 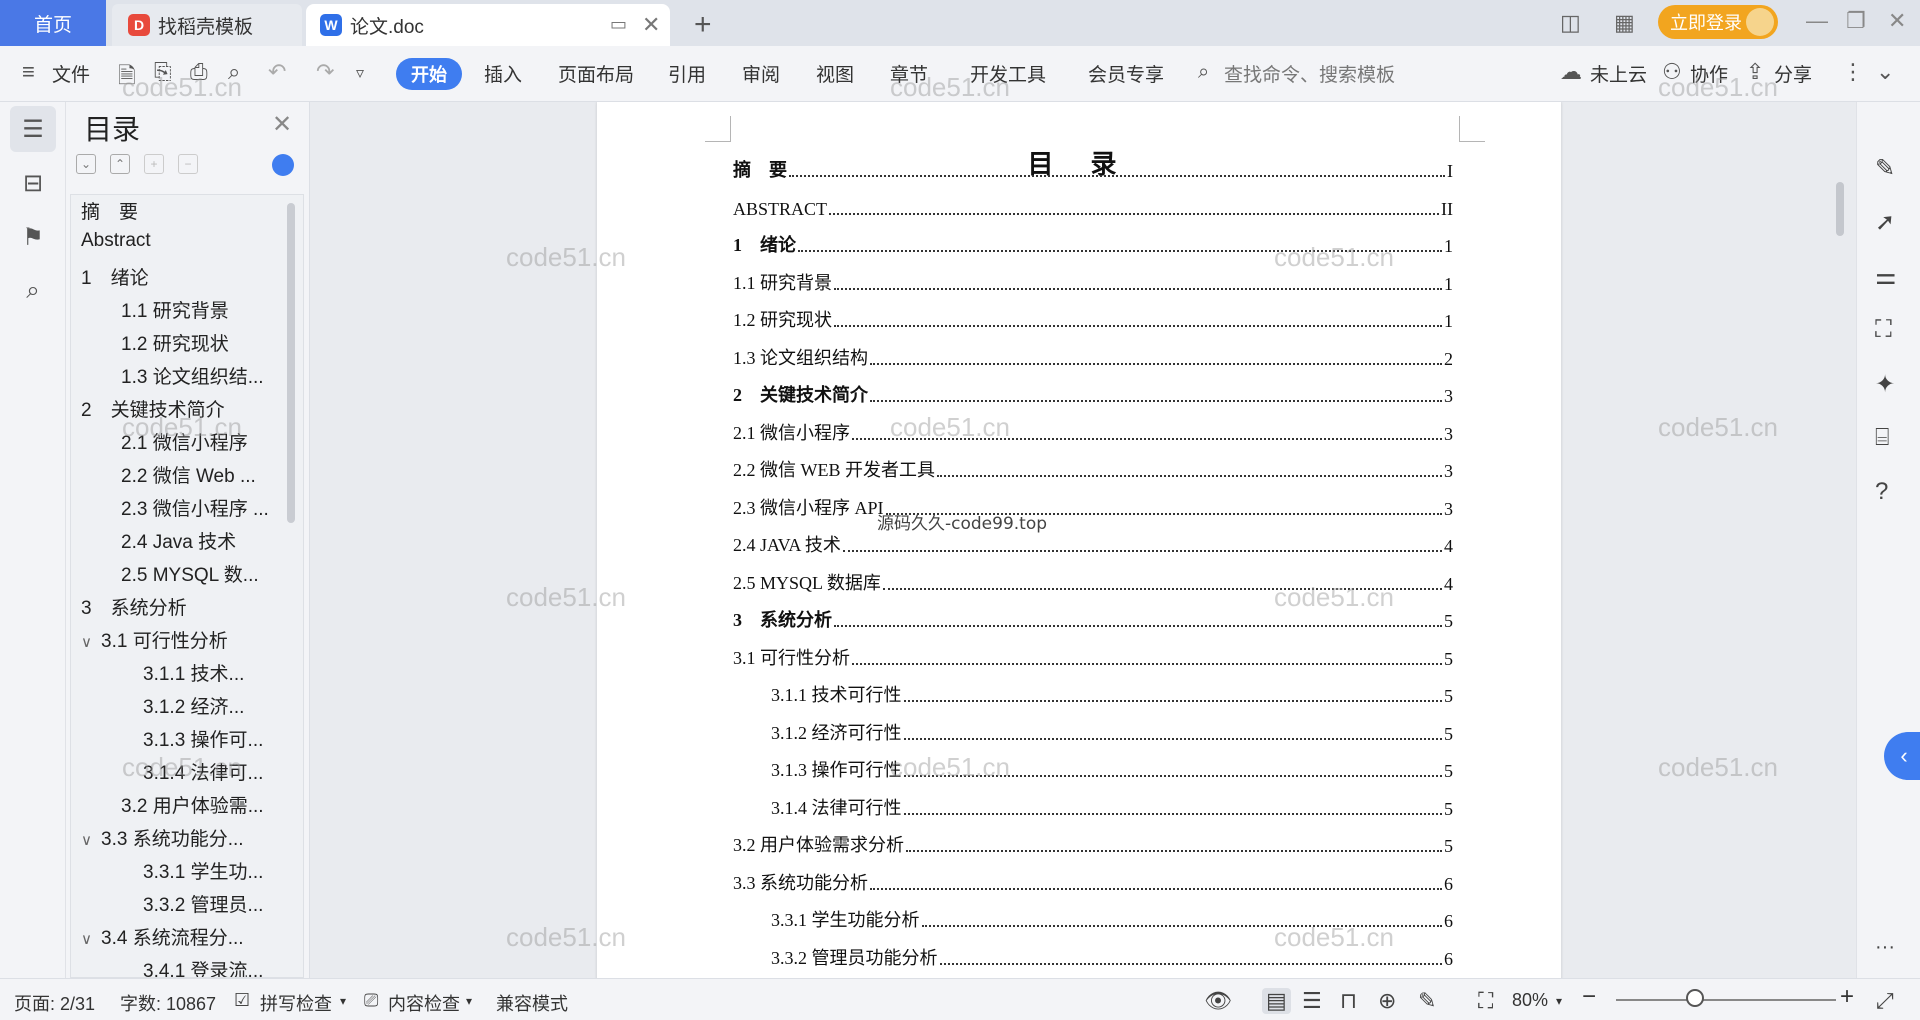 What do you see at coordinates (1881, 492) in the screenshot?
I see `help-icon: ?` at bounding box center [1881, 492].